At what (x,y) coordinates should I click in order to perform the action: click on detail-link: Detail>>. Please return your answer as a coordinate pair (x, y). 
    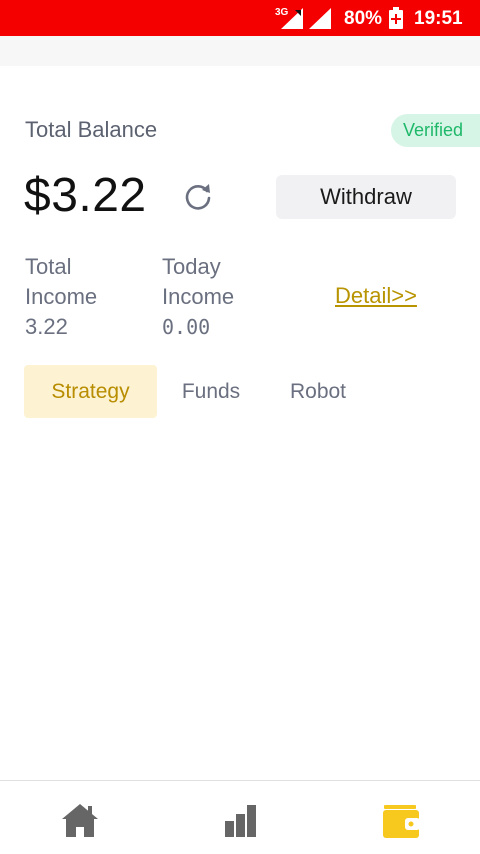
    Looking at the image, I should click on (376, 296).